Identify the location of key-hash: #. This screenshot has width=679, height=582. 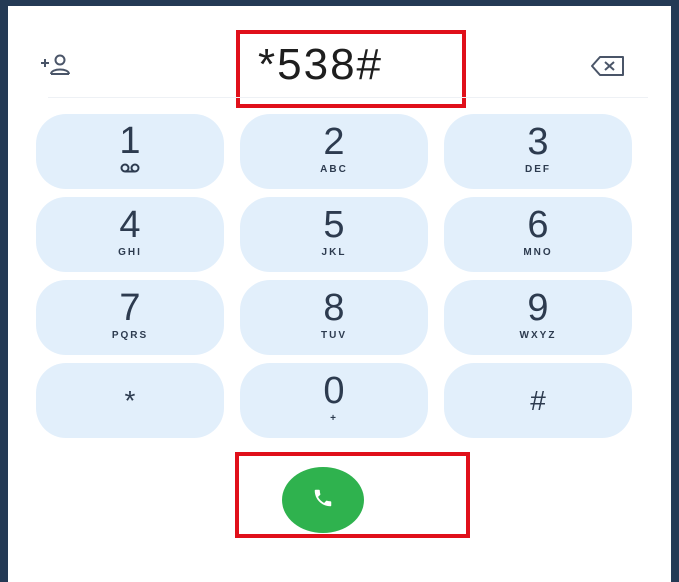
(538, 400).